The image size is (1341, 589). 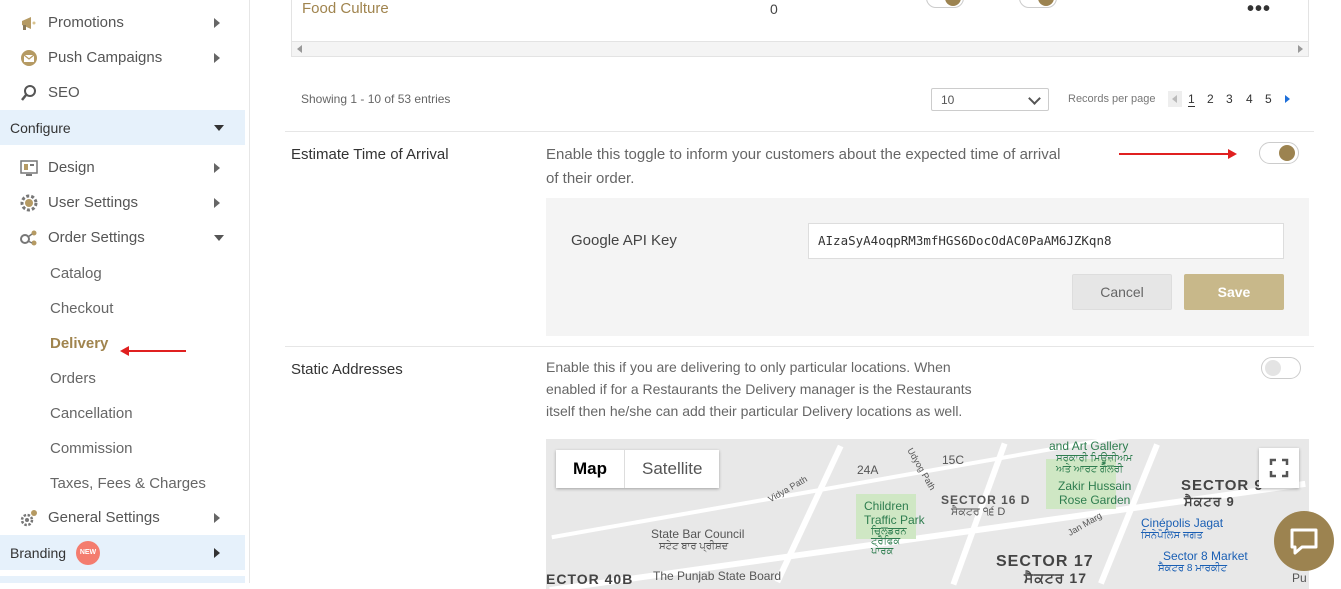 What do you see at coordinates (889, 541) in the screenshot?
I see `map-label: ਚਿਲਡਰਨ ਟ੍ਰੈਫਿਕ ਪਾਰਕ` at bounding box center [889, 541].